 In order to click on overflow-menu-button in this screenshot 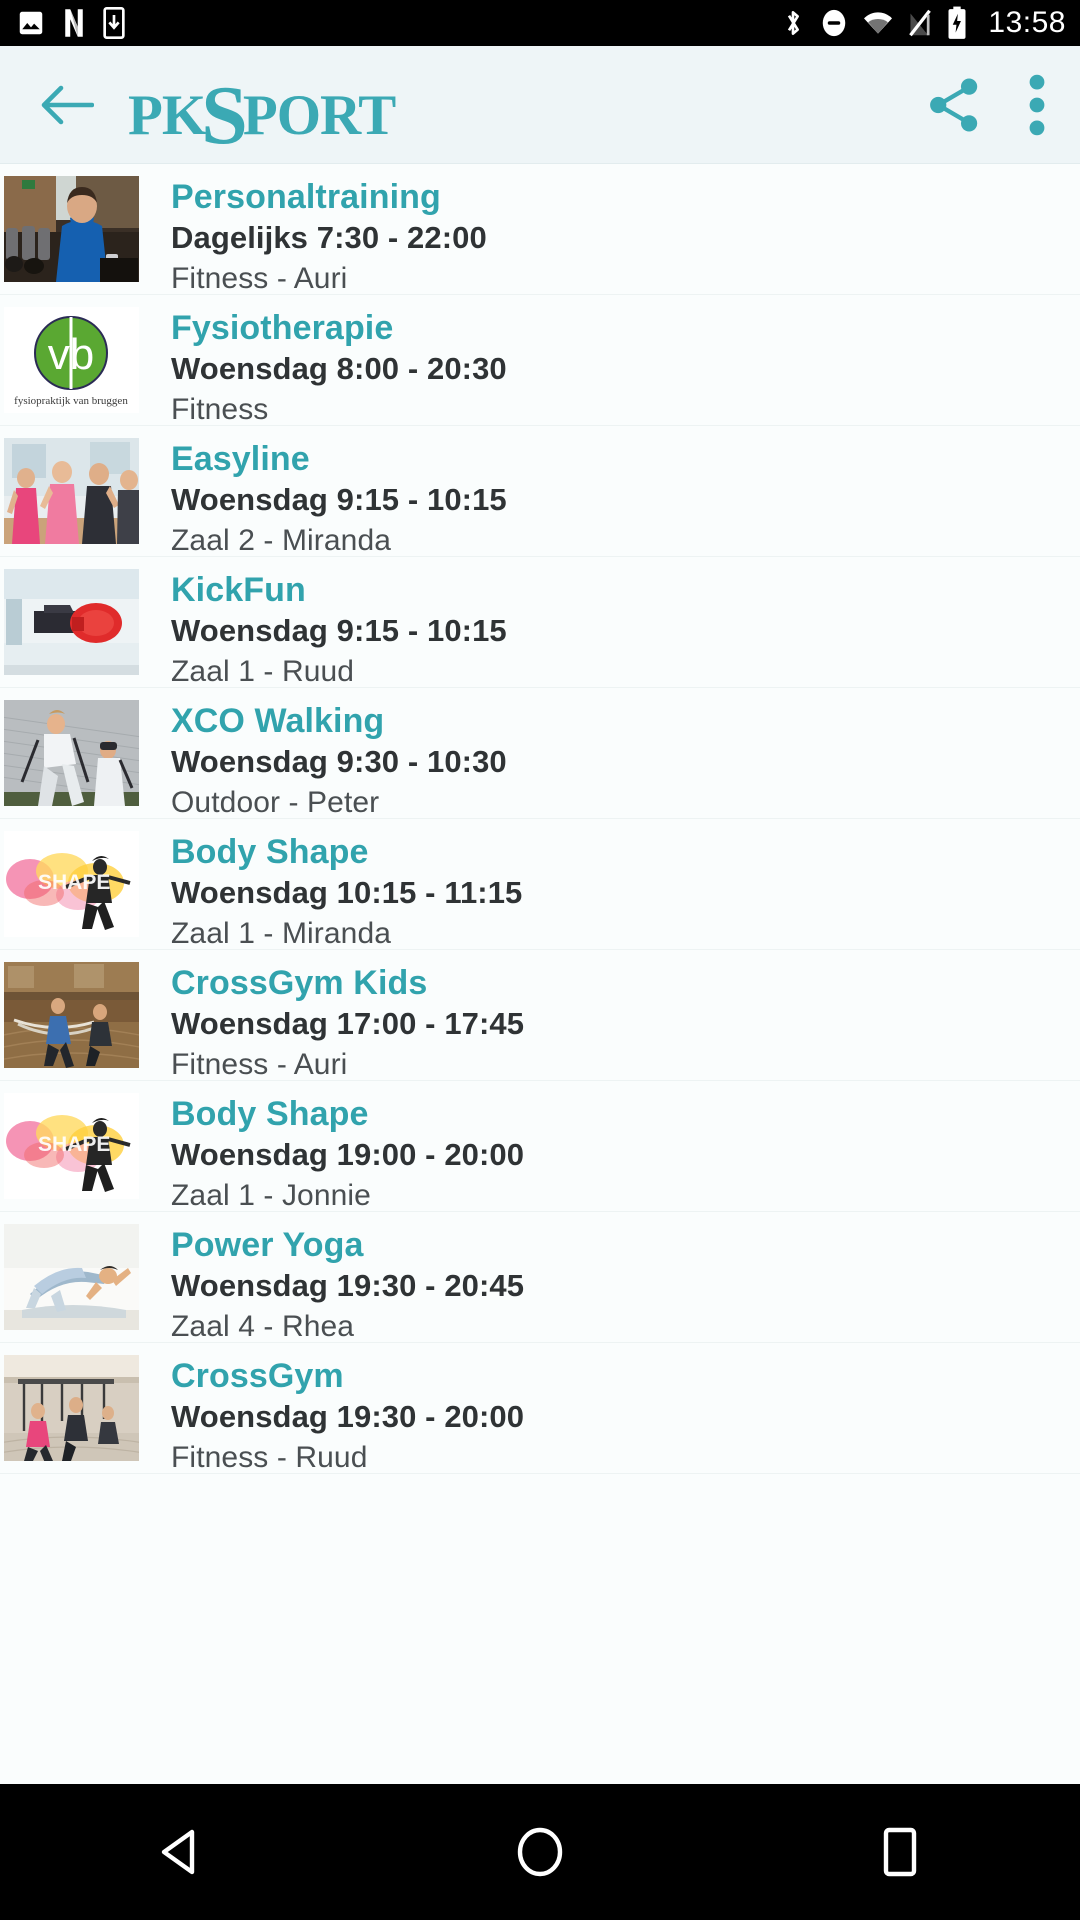, I will do `click(1037, 105)`.